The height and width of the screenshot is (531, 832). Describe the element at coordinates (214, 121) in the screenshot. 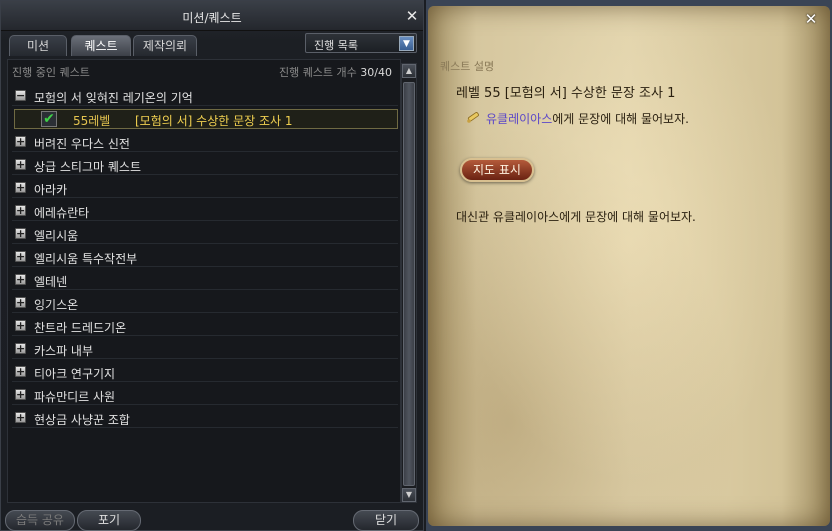

I see `quest-name: [모험의 서] 수상한 문장 조사 1` at that location.